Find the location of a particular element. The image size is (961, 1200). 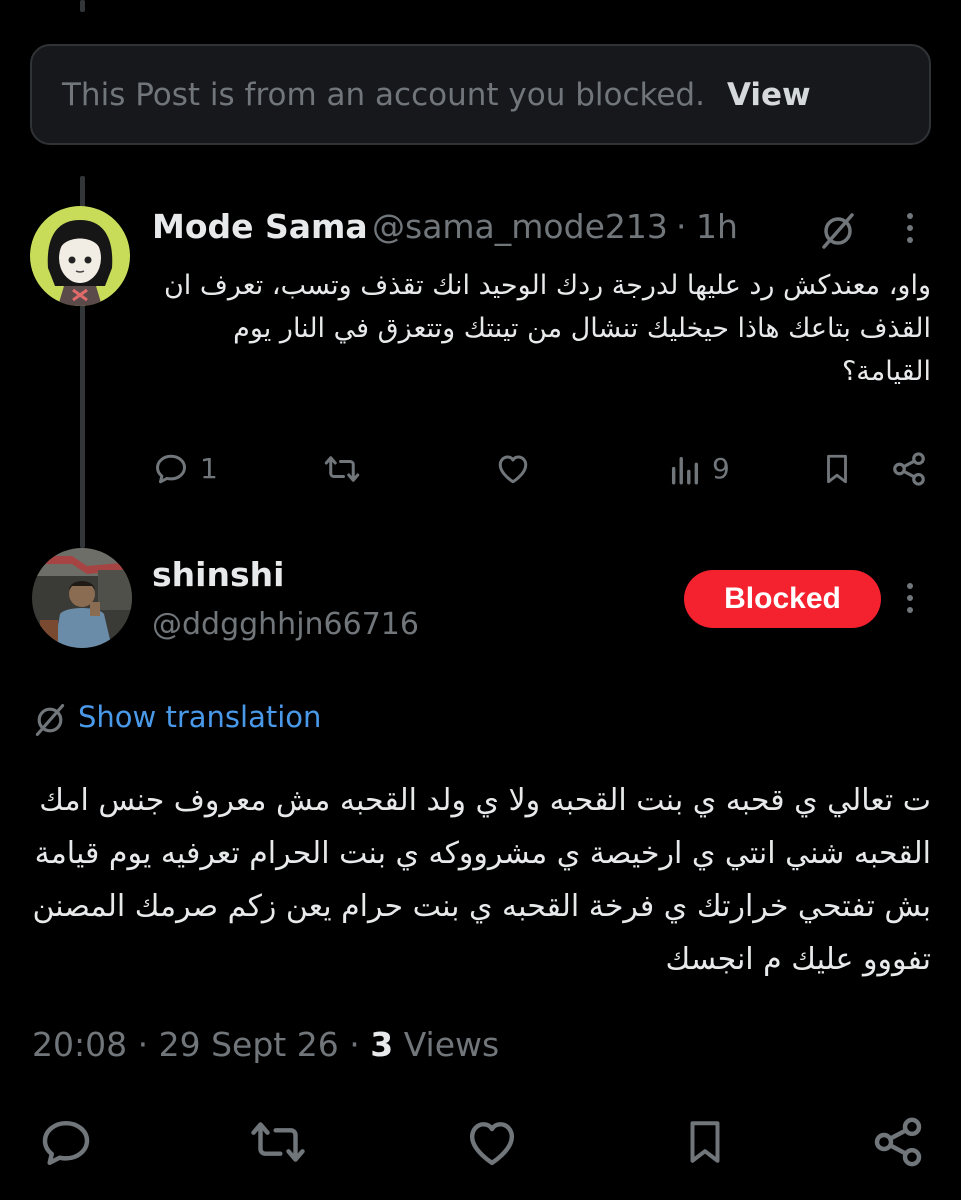

thread-line-top is located at coordinates (82, 6).